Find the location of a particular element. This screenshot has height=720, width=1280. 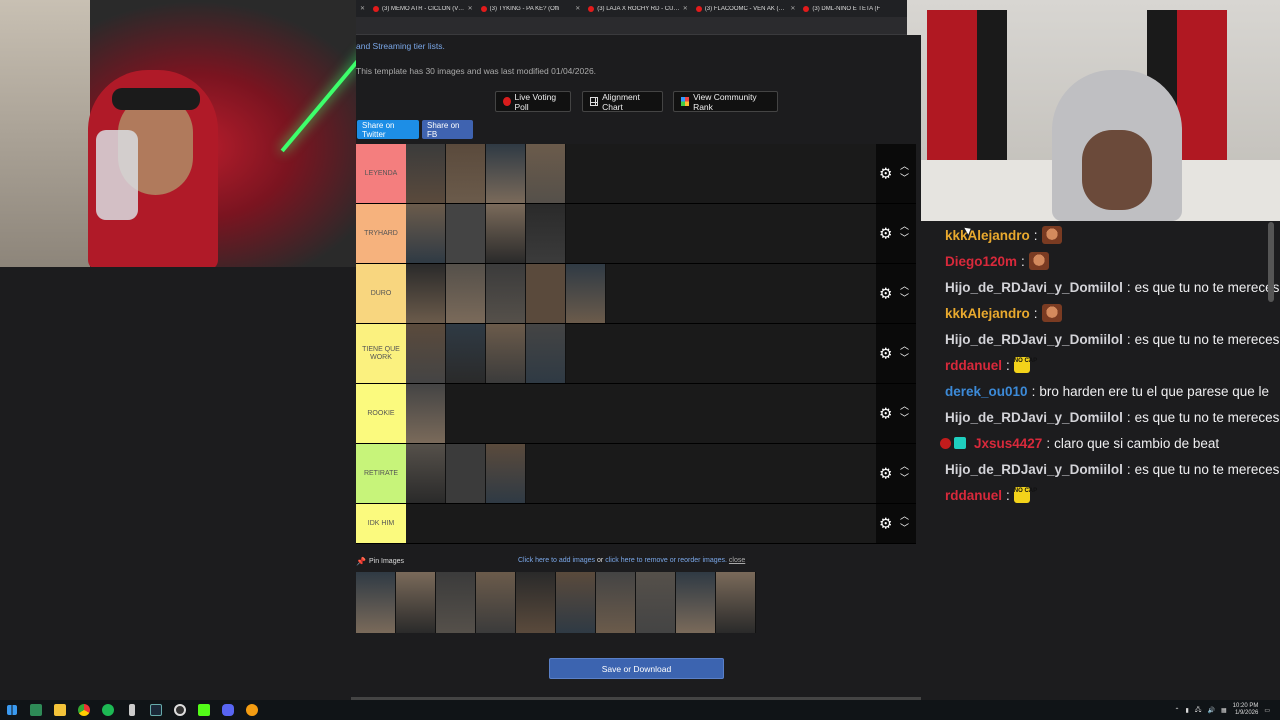

tier-label: LEYENDA is located at coordinates (381, 173).